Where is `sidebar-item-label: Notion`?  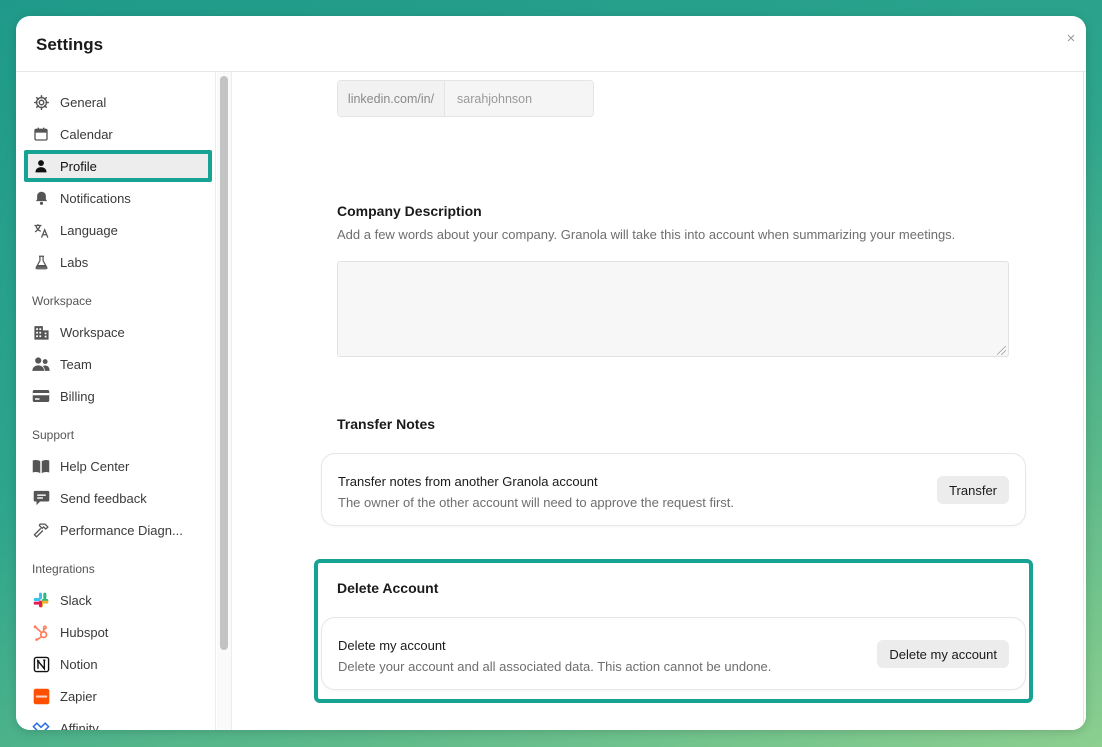
sidebar-item-label: Notion is located at coordinates (79, 664).